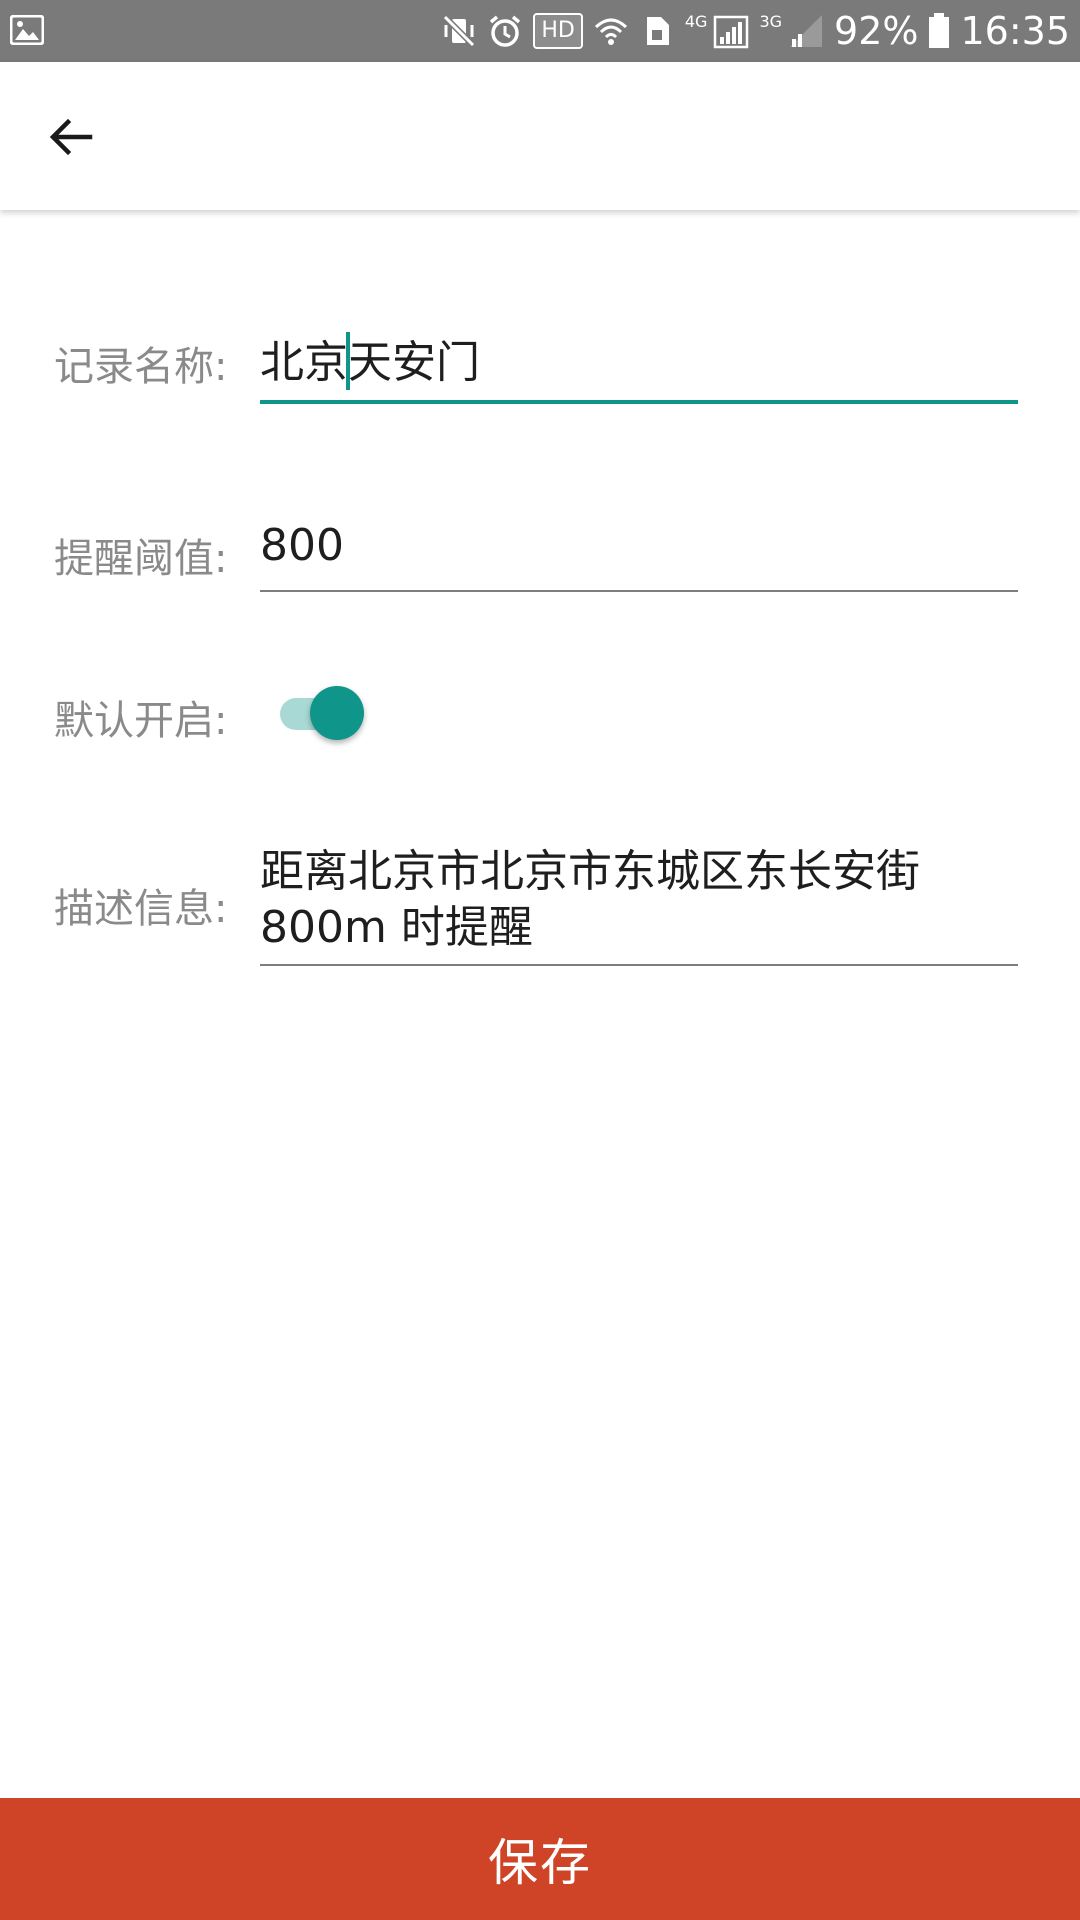  What do you see at coordinates (639, 402) in the screenshot?
I see `record-name-underline` at bounding box center [639, 402].